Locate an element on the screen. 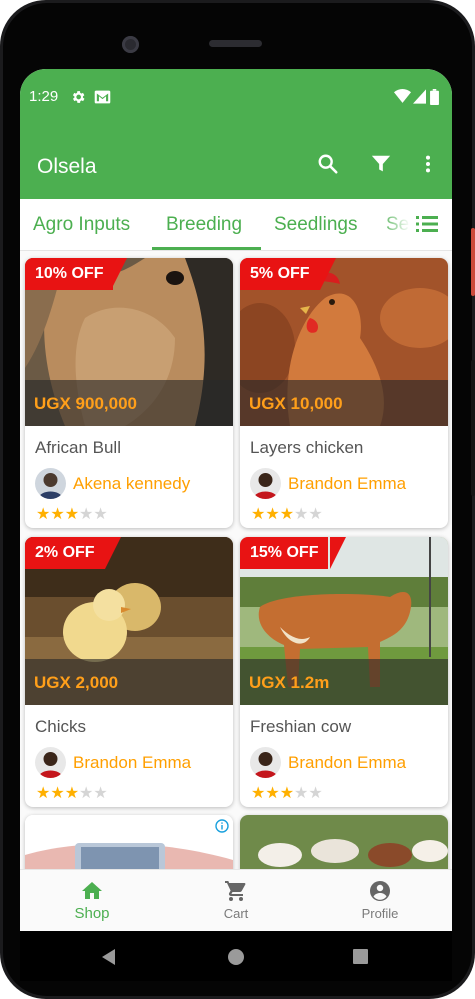 The image size is (475, 999). nav-shop: Shop is located at coordinates (92, 900).